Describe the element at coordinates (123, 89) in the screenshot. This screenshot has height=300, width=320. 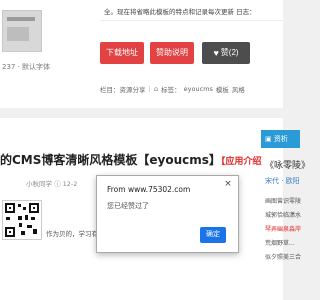
I see `category-link: 栏目：资源分享` at that location.